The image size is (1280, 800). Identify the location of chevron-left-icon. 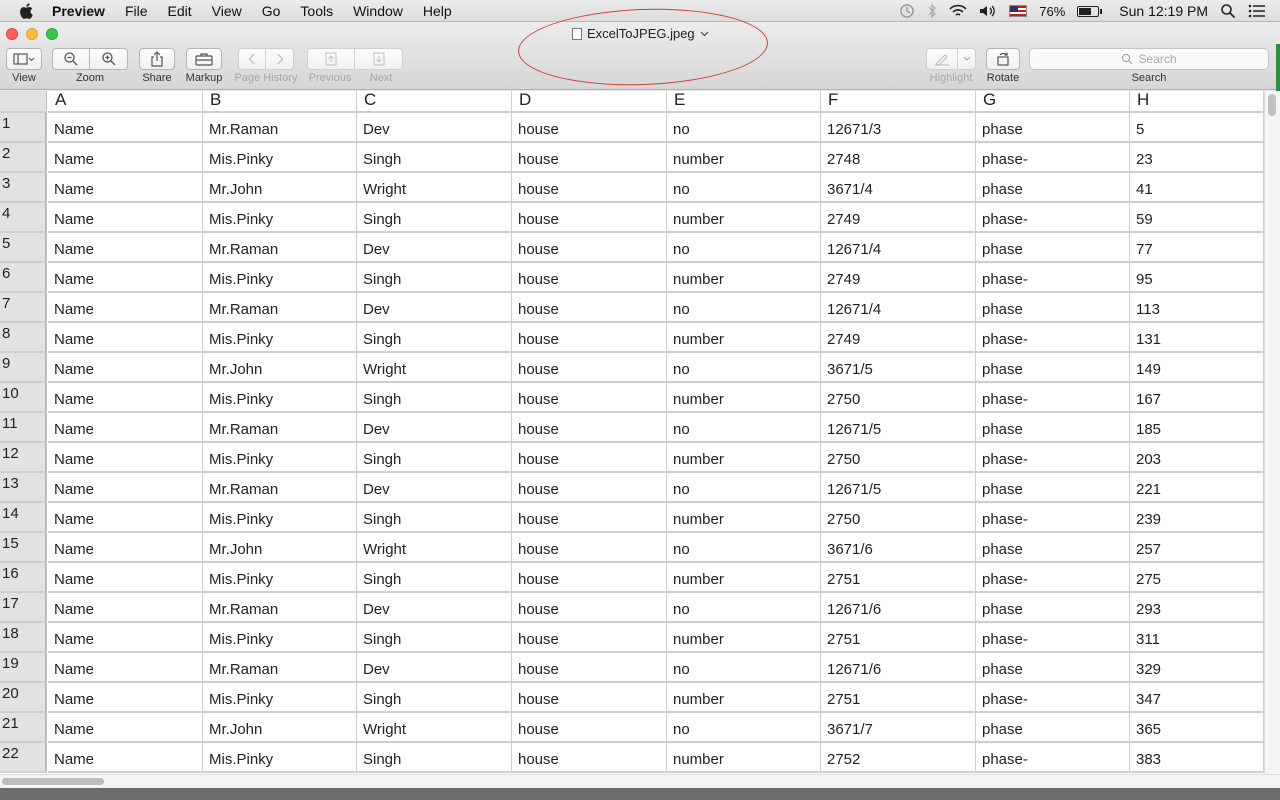
(251, 59).